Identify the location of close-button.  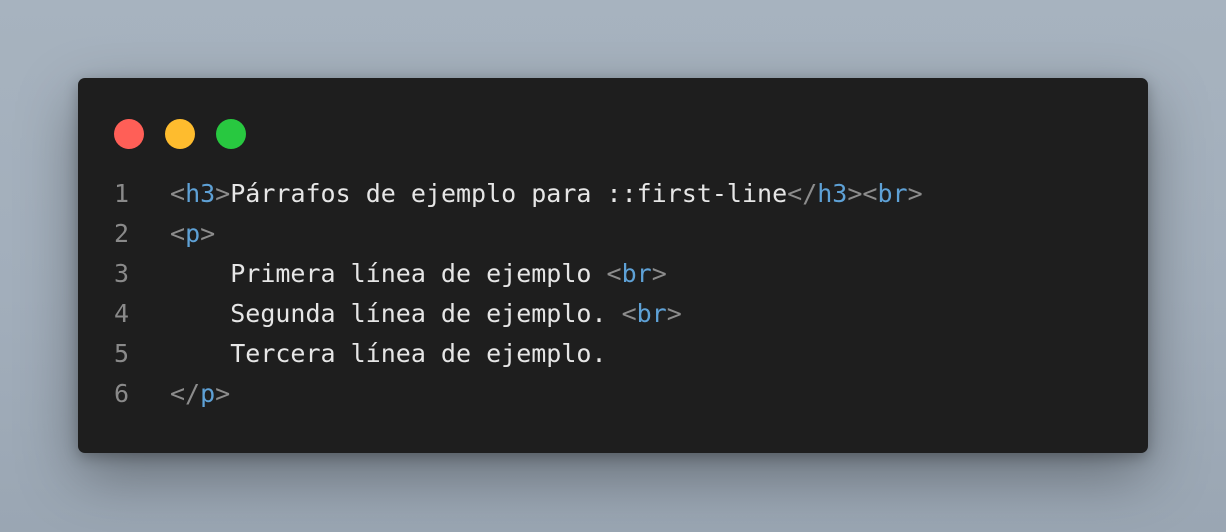
(129, 134).